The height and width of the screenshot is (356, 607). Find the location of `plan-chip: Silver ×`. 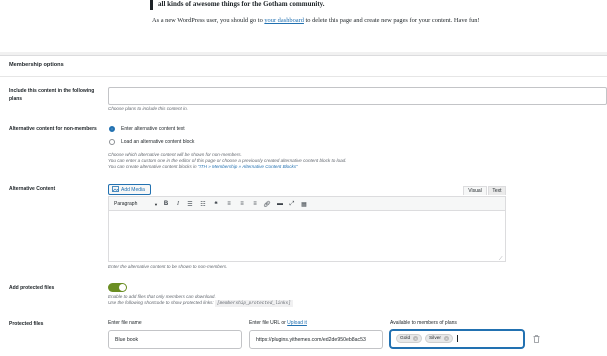

plan-chip: Silver × is located at coordinates (439, 338).